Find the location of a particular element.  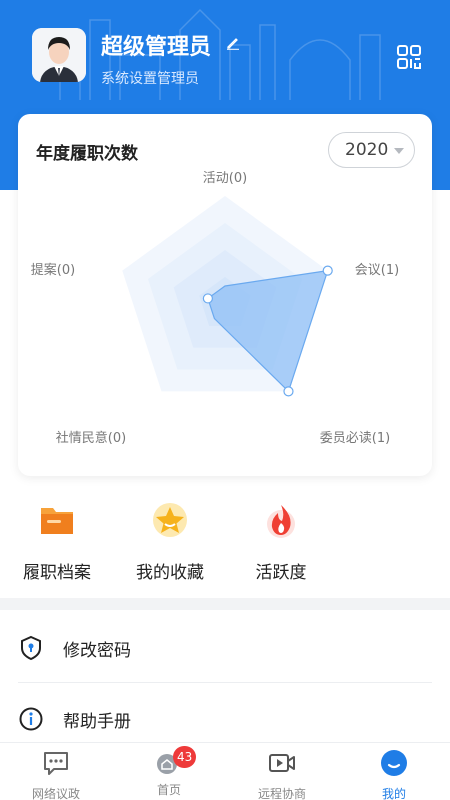

tab-label: 网络议政 is located at coordinates (55, 793).